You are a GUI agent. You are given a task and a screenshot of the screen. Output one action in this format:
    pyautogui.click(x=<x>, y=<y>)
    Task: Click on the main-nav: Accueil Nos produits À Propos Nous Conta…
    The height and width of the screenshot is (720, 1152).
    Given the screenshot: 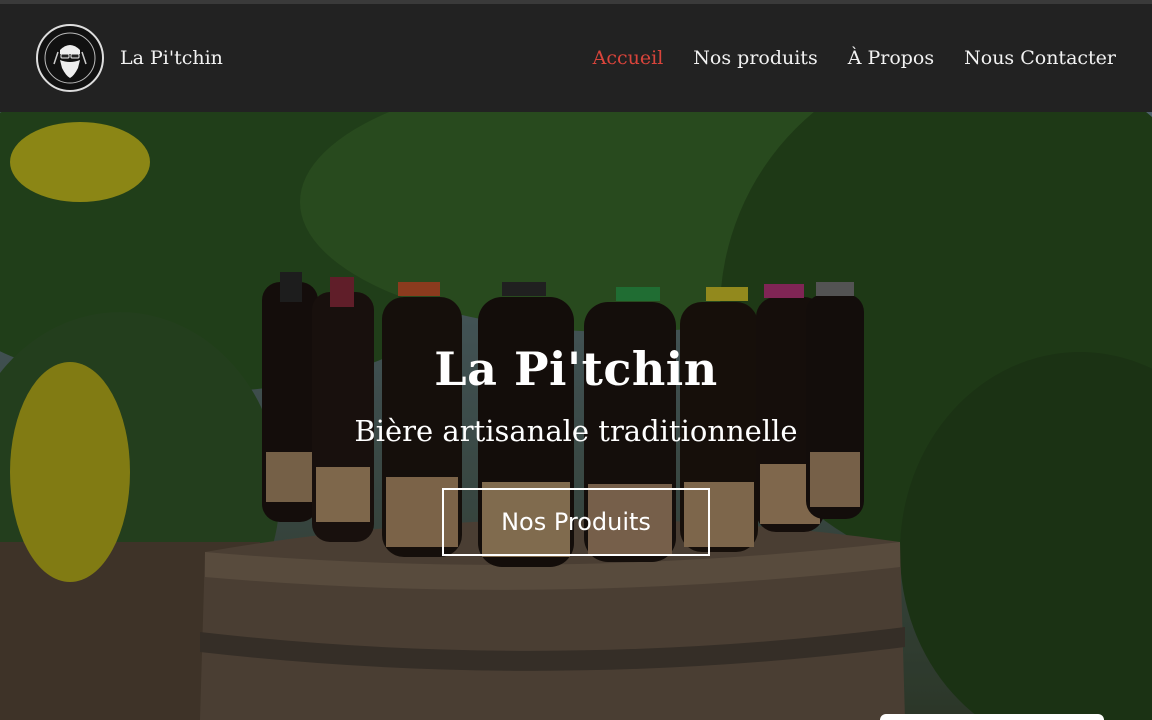 What is the action you would take?
    pyautogui.click(x=854, y=58)
    